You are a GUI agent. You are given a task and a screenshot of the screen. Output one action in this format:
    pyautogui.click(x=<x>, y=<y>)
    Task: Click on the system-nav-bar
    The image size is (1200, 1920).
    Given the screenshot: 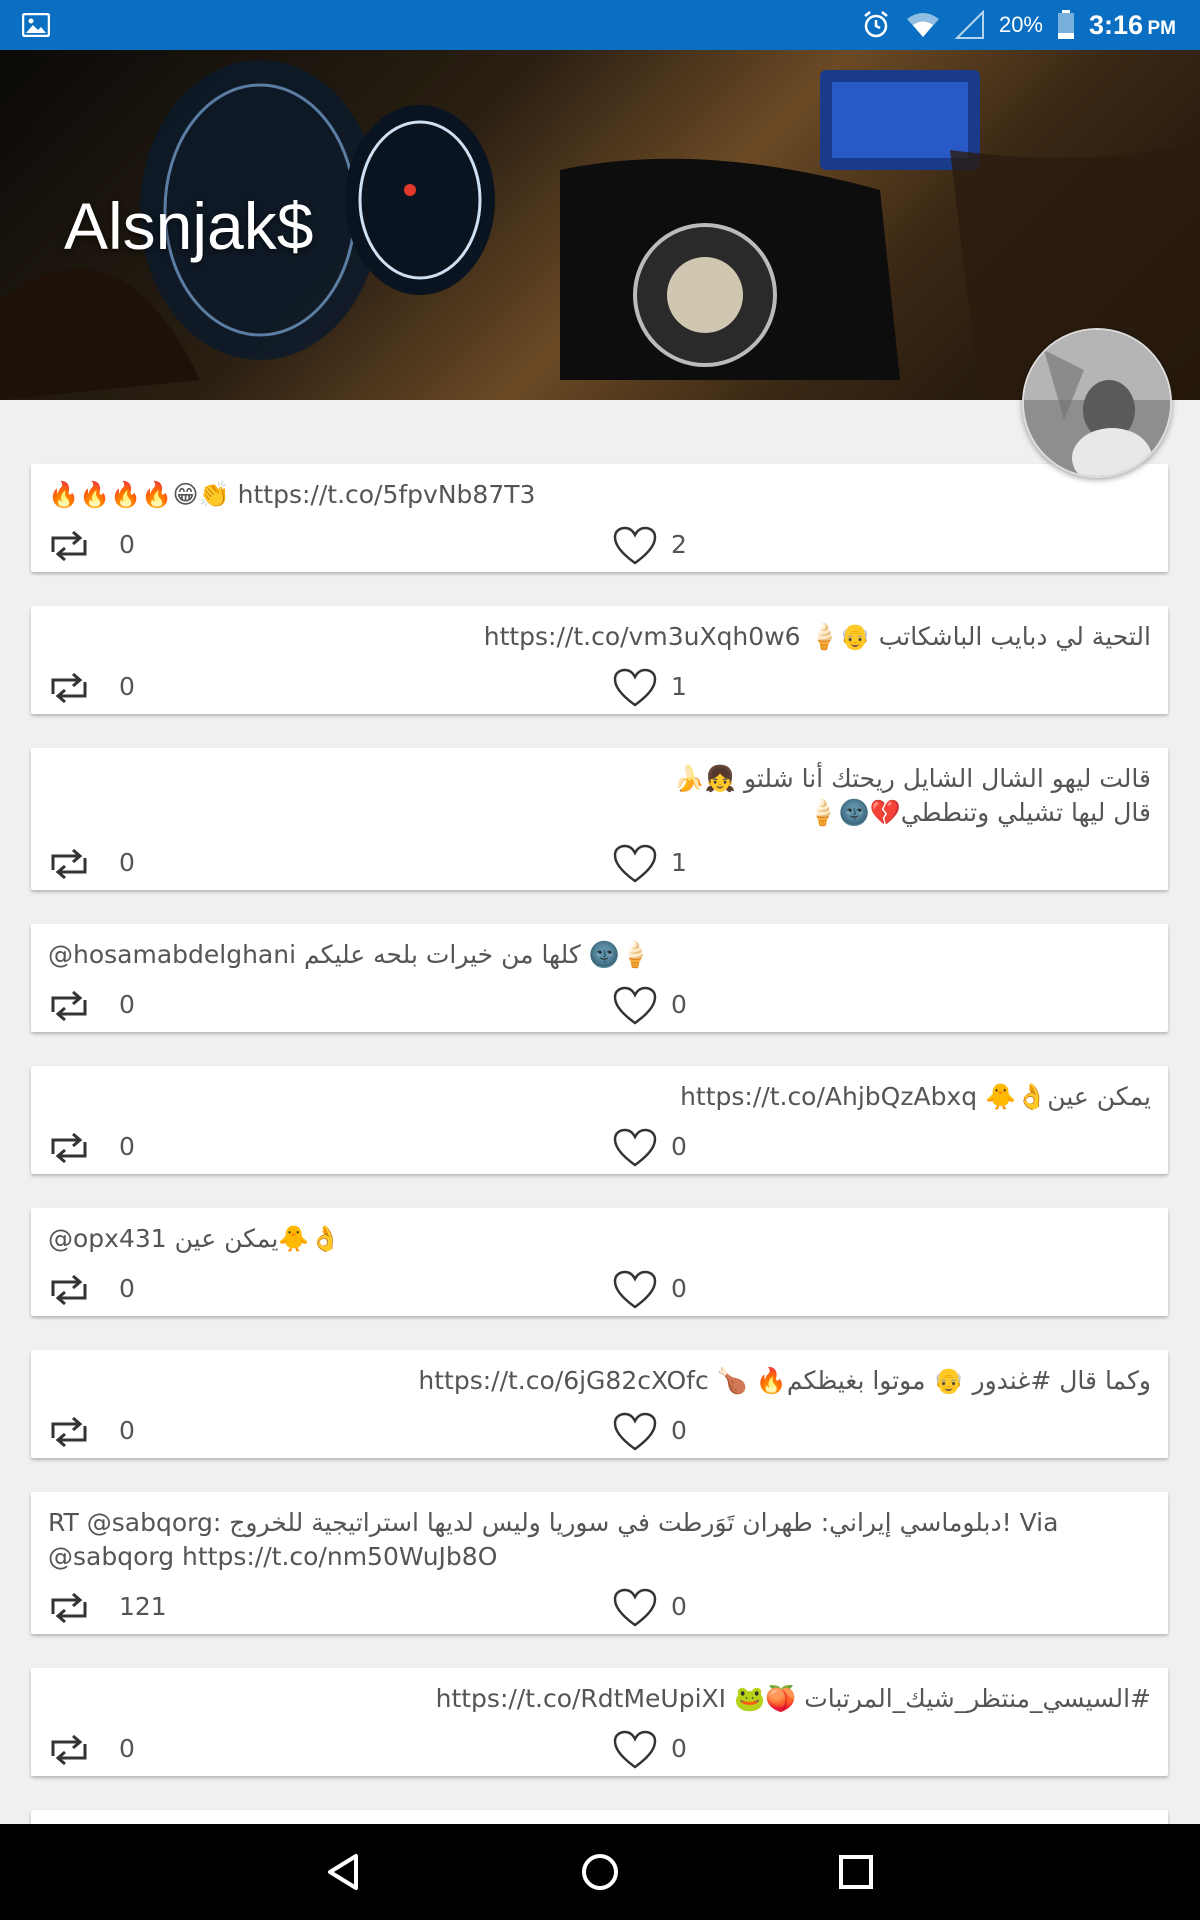 What is the action you would take?
    pyautogui.click(x=600, y=1872)
    